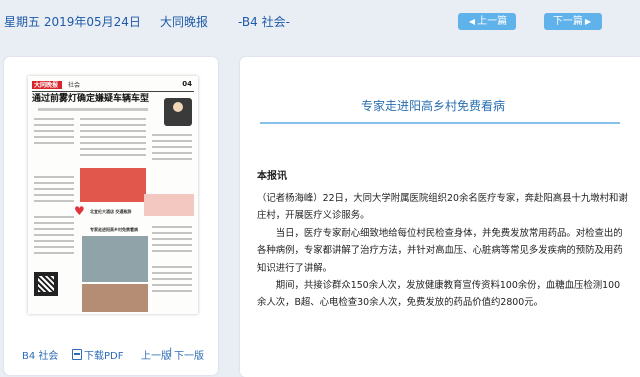  Describe the element at coordinates (320, 22) in the screenshot. I see `top-bar: 星期五 2019年05月24日 大同晚报 -B4 社会- ◀ 上一篇 下一篇 ▶` at that location.